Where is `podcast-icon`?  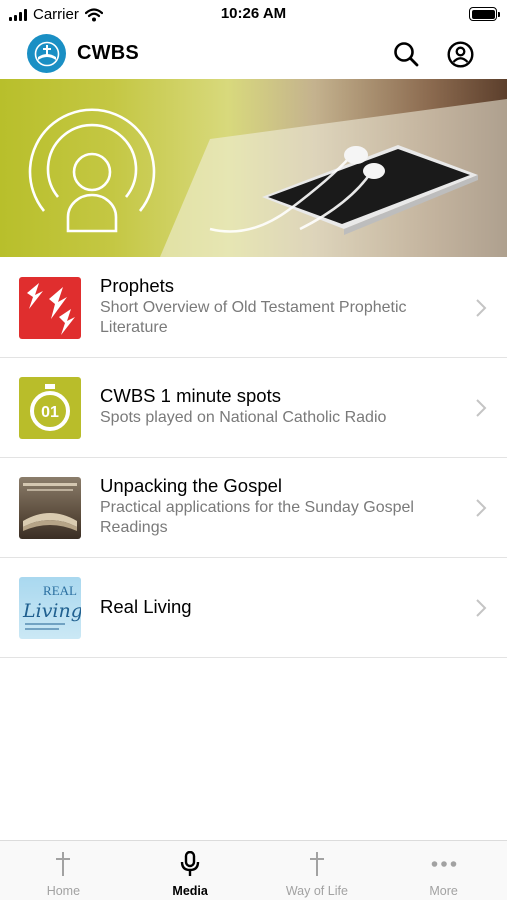
podcast-icon is located at coordinates (92, 170).